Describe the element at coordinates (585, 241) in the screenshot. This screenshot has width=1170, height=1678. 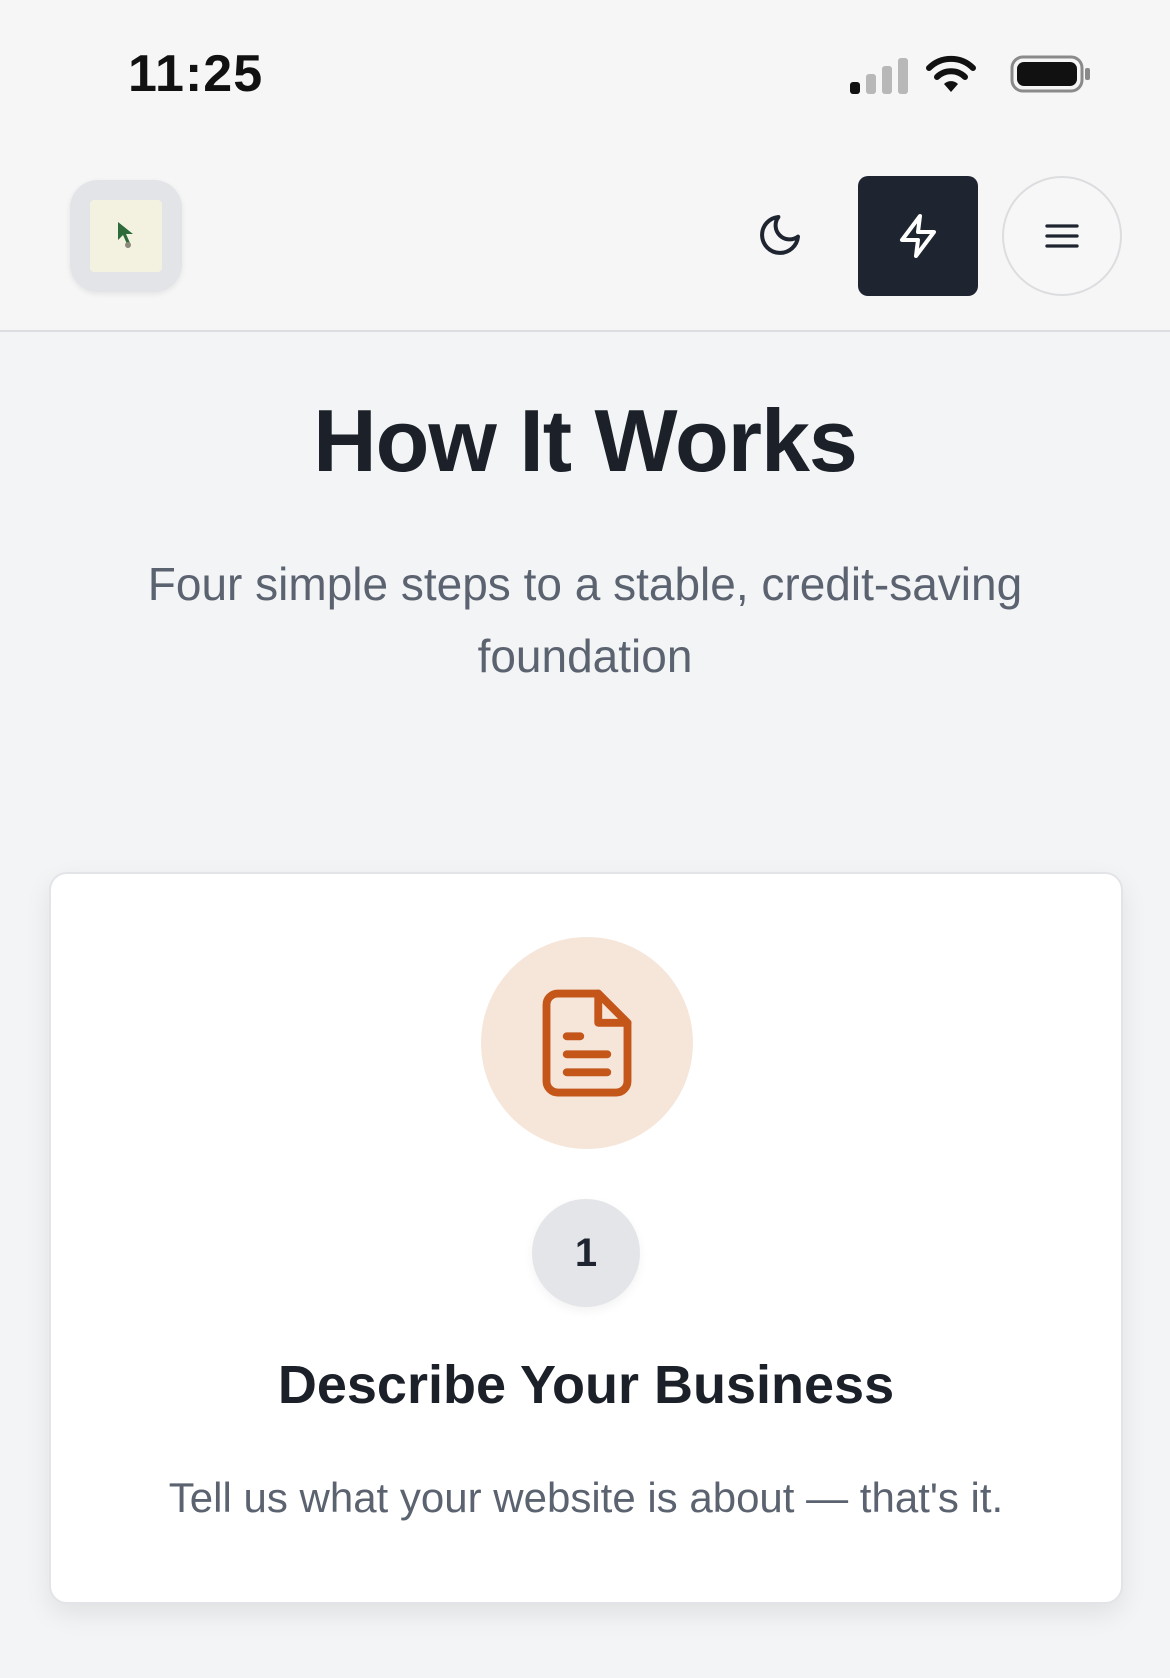
I see `site-header` at that location.